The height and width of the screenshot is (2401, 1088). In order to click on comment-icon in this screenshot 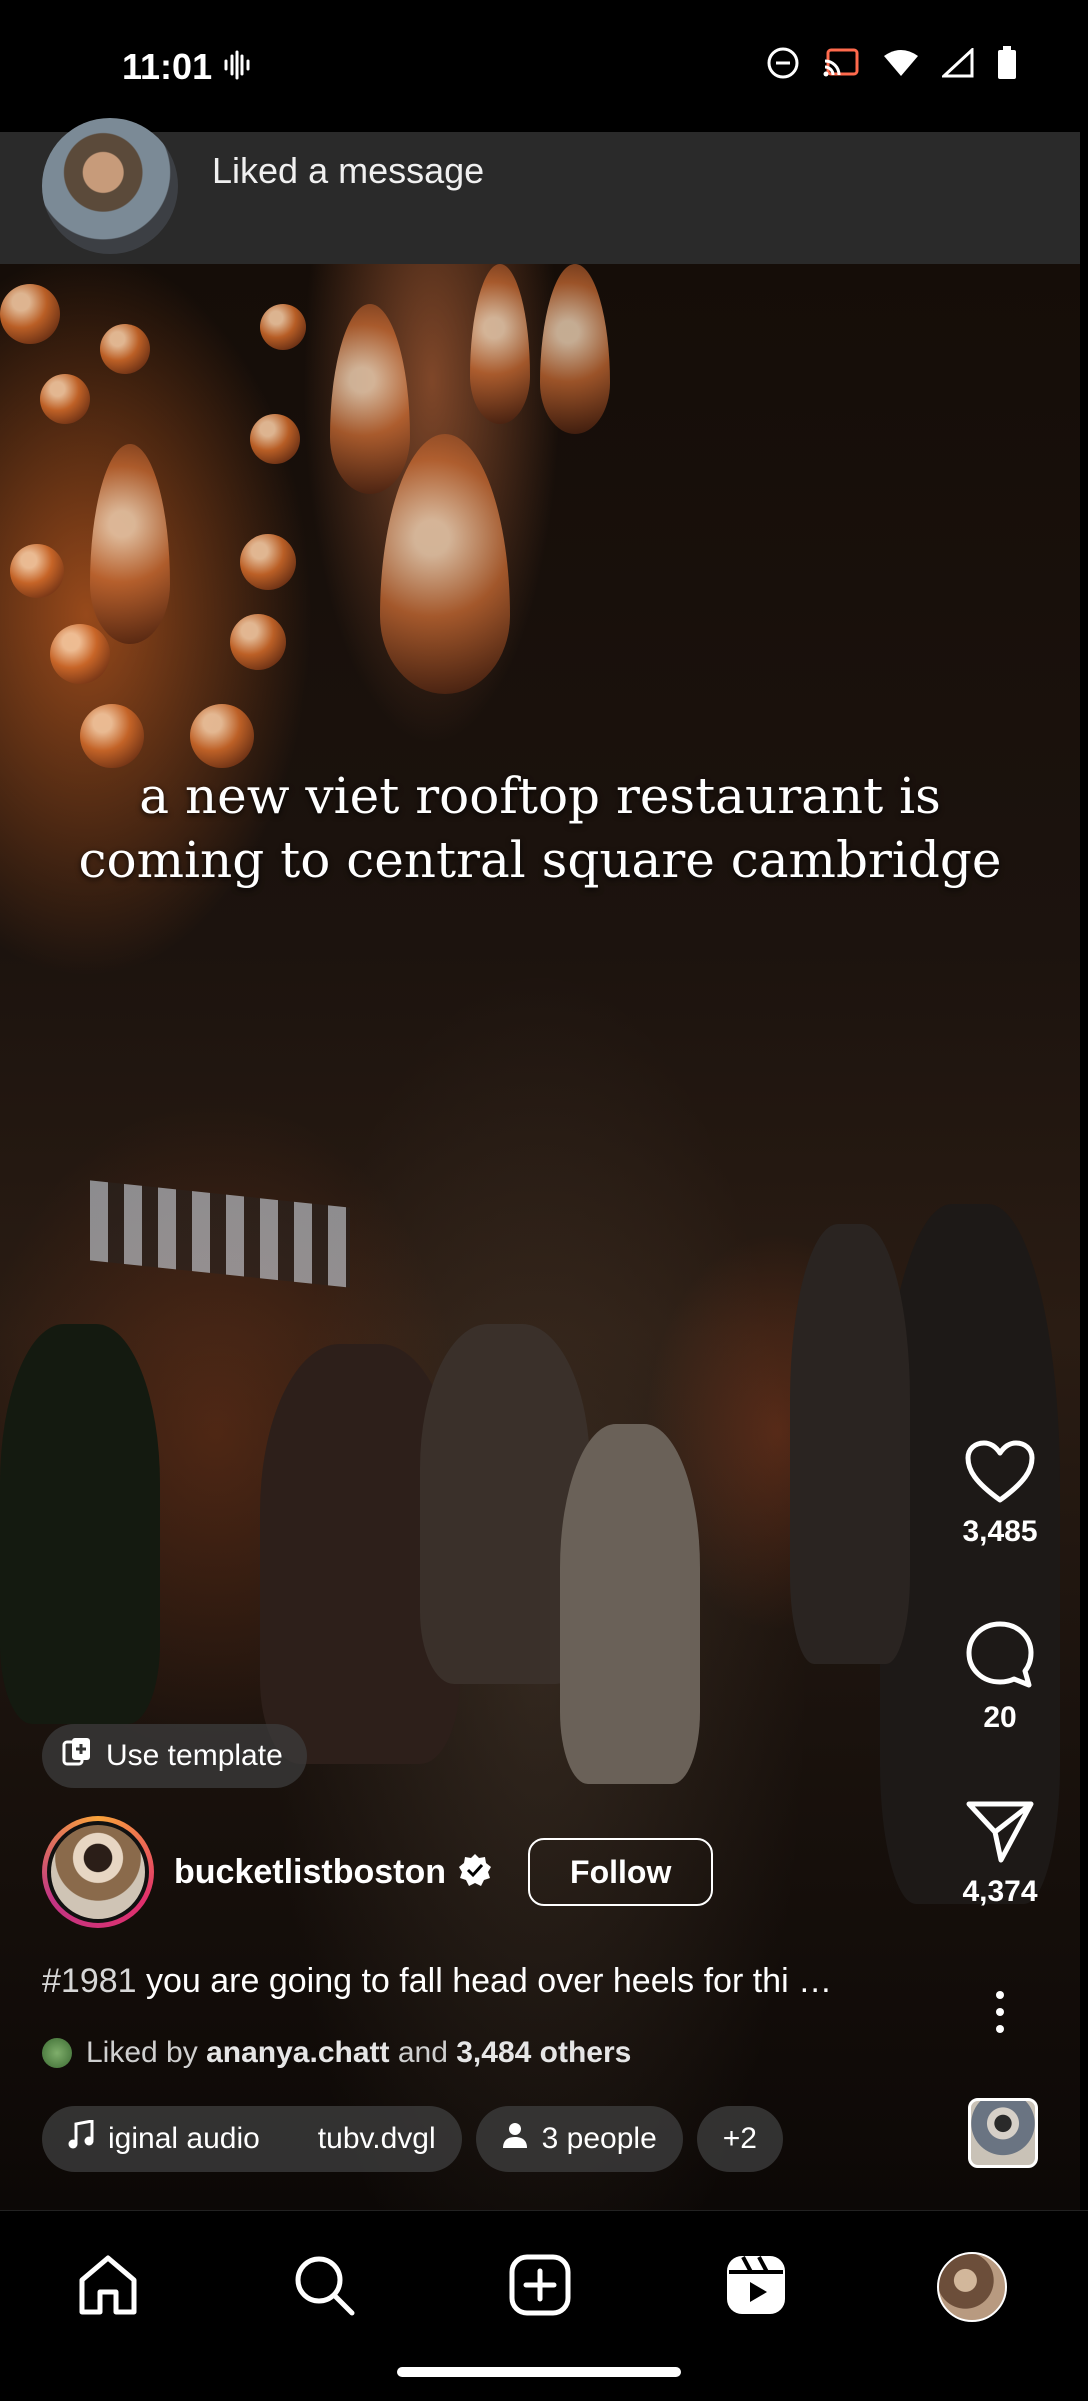, I will do `click(1000, 1657)`.